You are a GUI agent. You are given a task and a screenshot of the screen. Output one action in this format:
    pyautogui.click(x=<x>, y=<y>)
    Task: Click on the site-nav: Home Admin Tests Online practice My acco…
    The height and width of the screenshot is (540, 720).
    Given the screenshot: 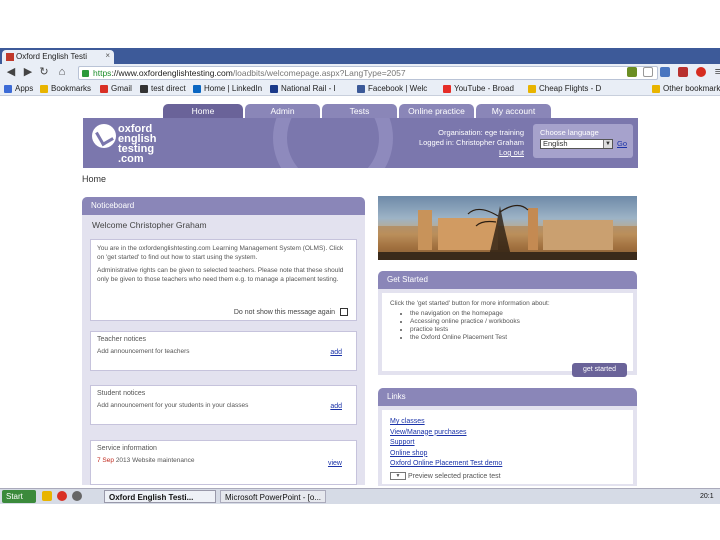 What is the action you would take?
    pyautogui.click(x=400, y=111)
    